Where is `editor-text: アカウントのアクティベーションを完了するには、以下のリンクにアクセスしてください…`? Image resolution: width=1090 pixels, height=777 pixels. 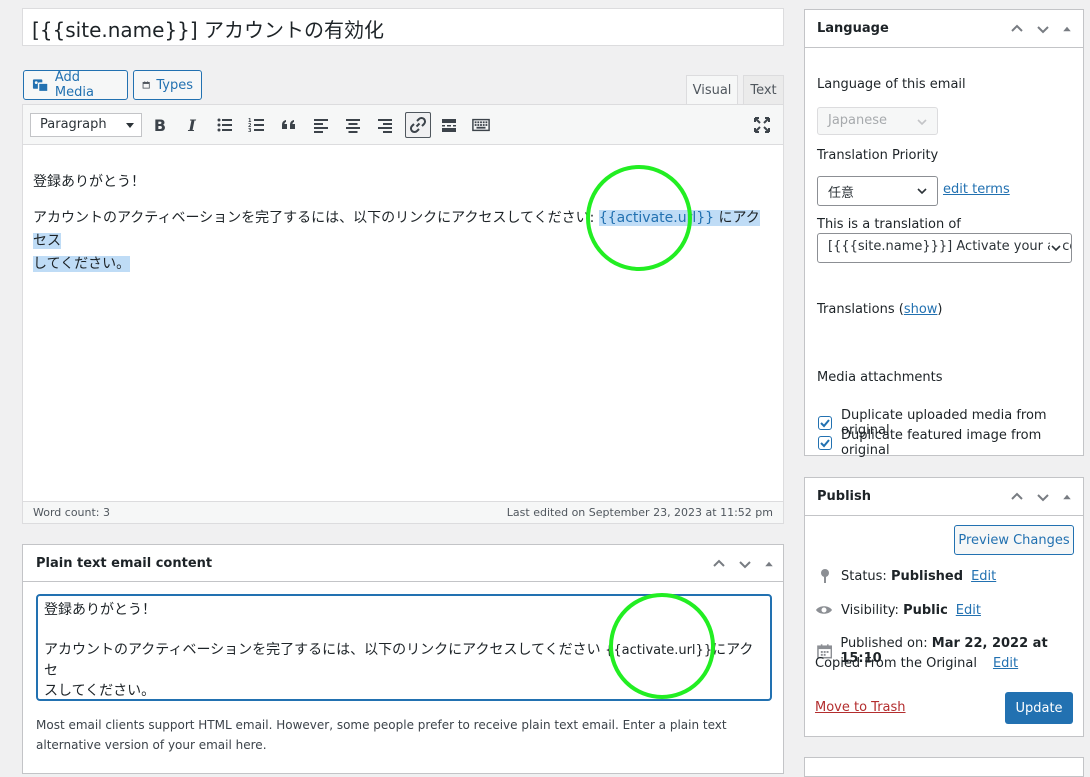
editor-text: アカウントのアクティベーションを完了するには、以下のリンクにアクセスしてください… is located at coordinates (316, 218).